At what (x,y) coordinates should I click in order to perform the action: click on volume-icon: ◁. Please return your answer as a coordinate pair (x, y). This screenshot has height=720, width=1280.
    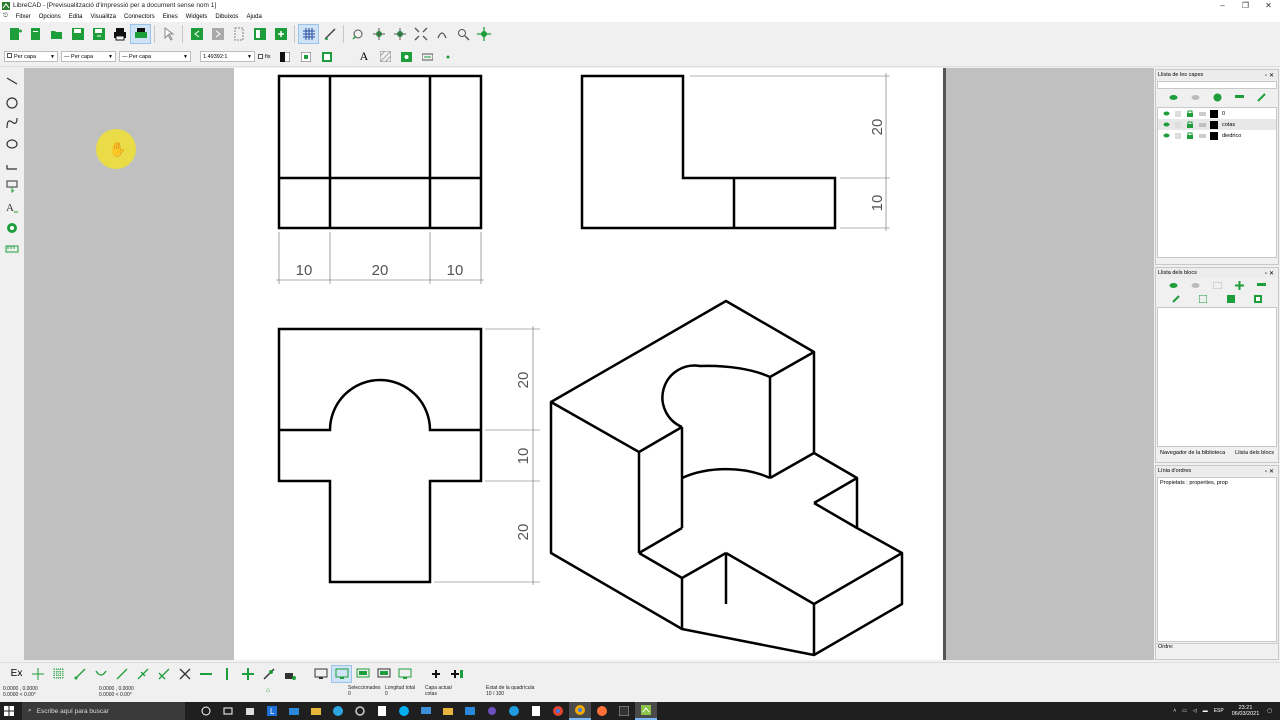
    Looking at the image, I should click on (1195, 711).